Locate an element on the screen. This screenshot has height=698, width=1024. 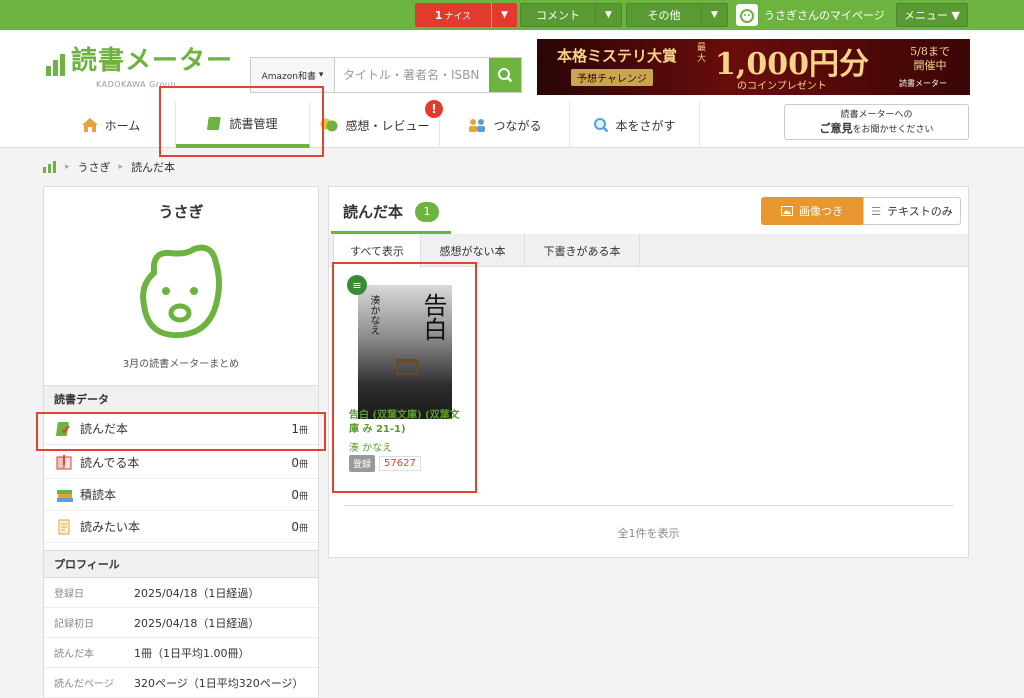
view-text-only-label: テキストのみ is located at coordinates (920, 211).